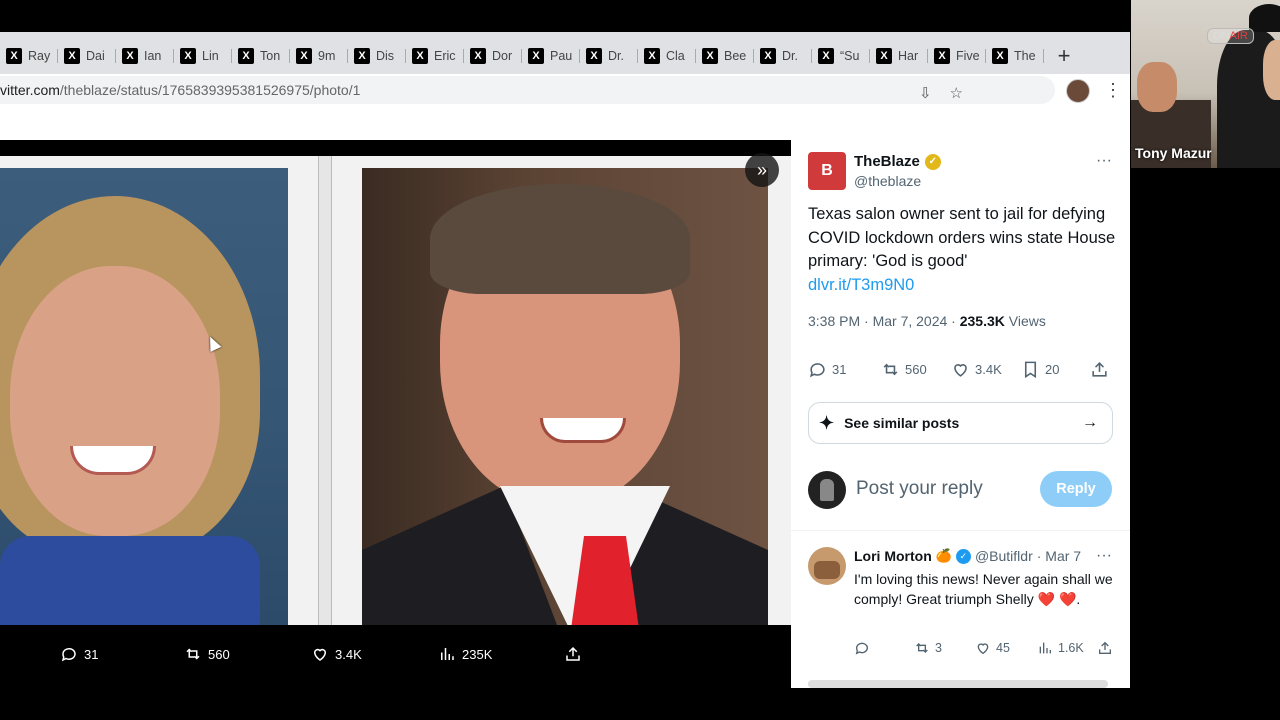 The width and height of the screenshot is (1280, 720). Describe the element at coordinates (967, 556) in the screenshot. I see `reply-header: Lori Morton 🍊 ✓ @Butifldr · Mar 7` at that location.